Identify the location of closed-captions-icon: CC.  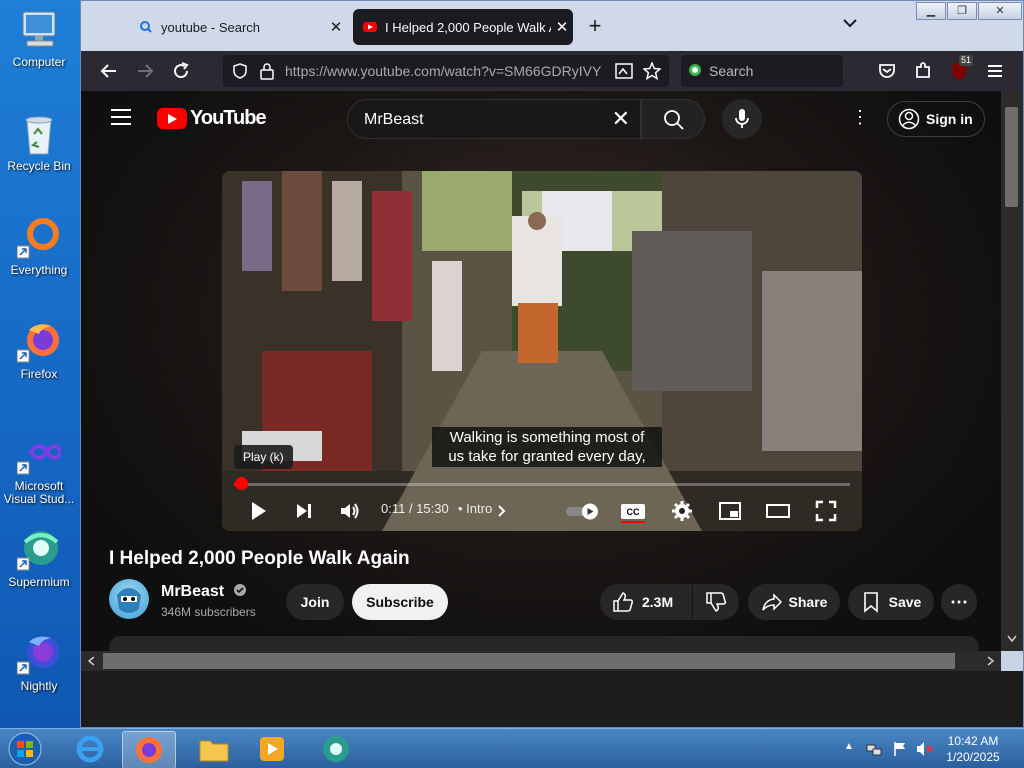
(633, 511).